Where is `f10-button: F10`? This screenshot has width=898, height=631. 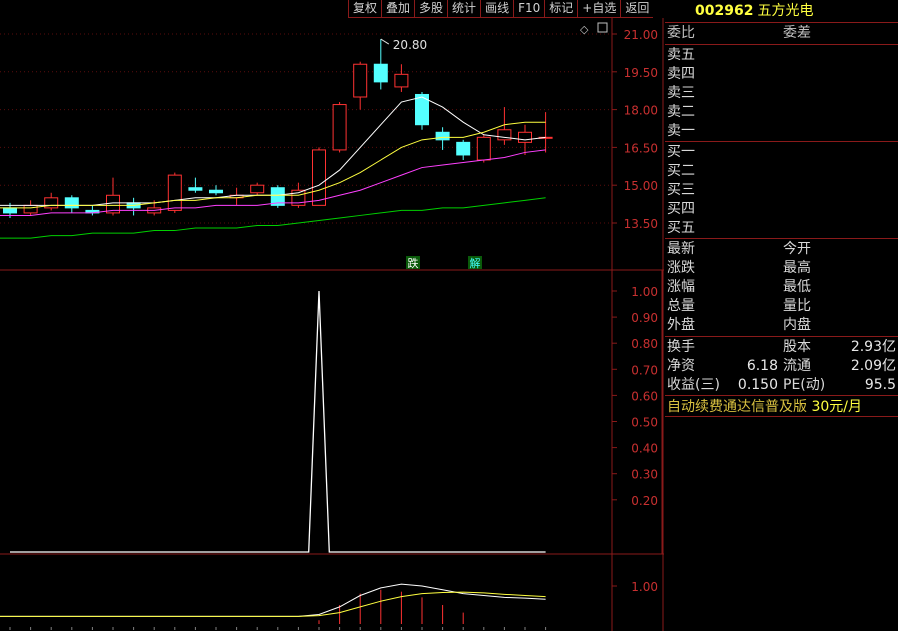
f10-button: F10 is located at coordinates (529, 9).